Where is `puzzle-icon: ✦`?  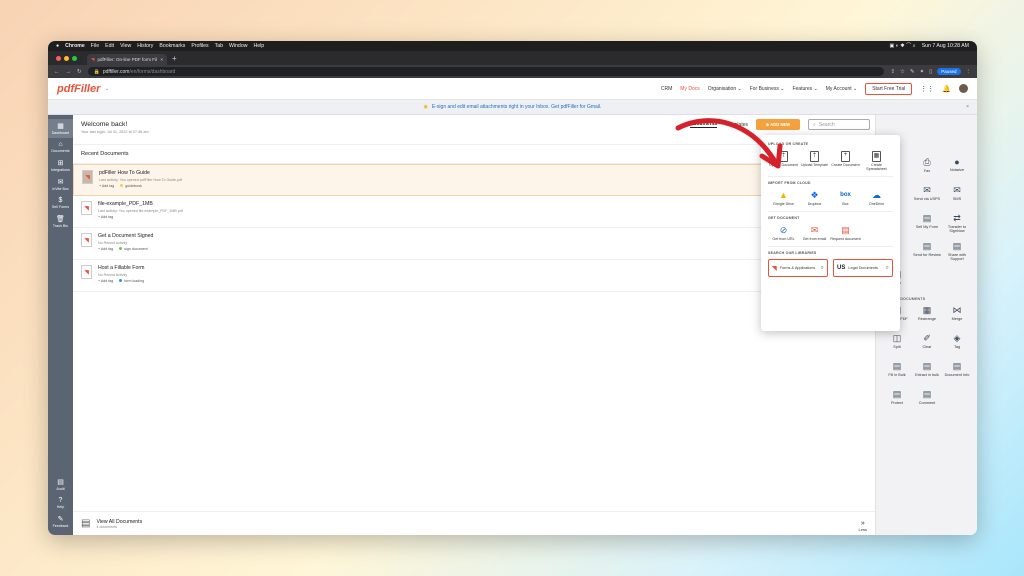
puzzle-icon: ✦ is located at coordinates (922, 72).